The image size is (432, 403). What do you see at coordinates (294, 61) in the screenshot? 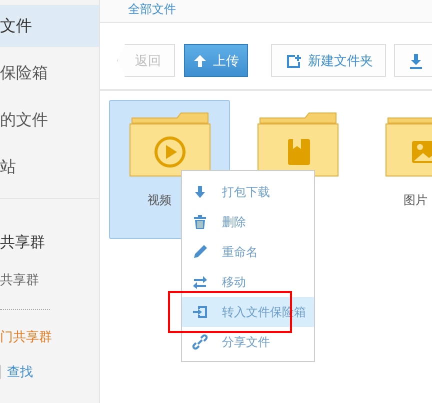
I see `add-folder-icon` at bounding box center [294, 61].